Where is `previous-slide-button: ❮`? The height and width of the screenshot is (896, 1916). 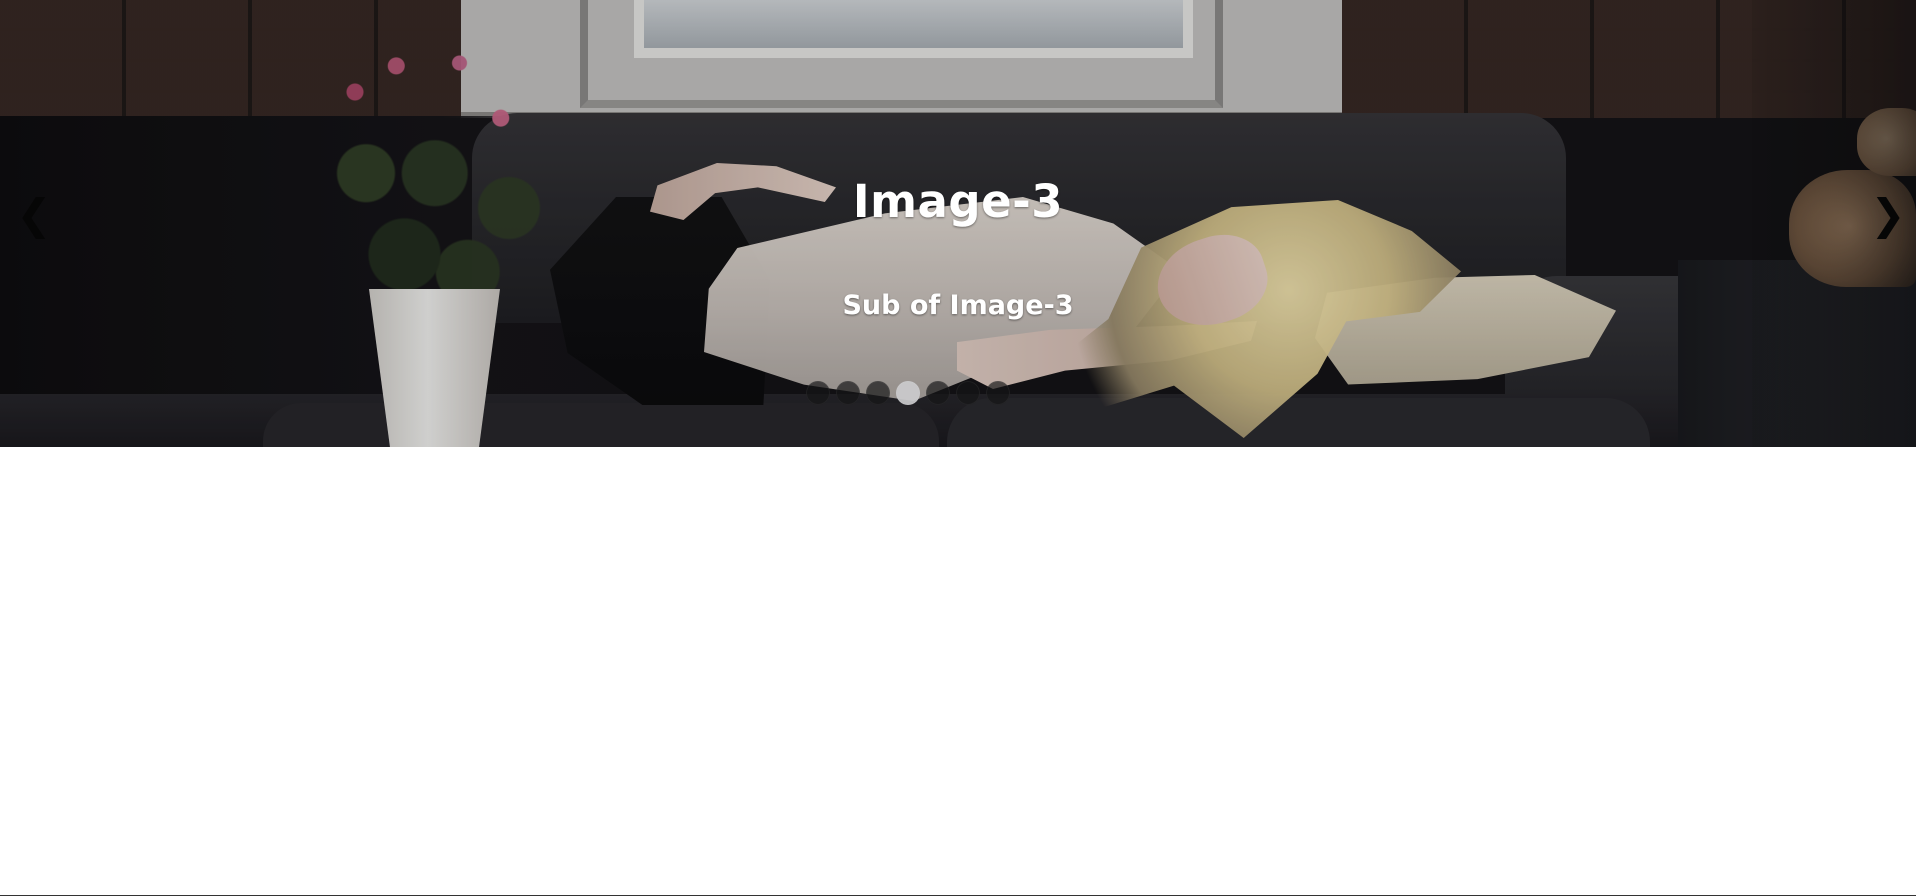 previous-slide-button: ❮ is located at coordinates (34, 215).